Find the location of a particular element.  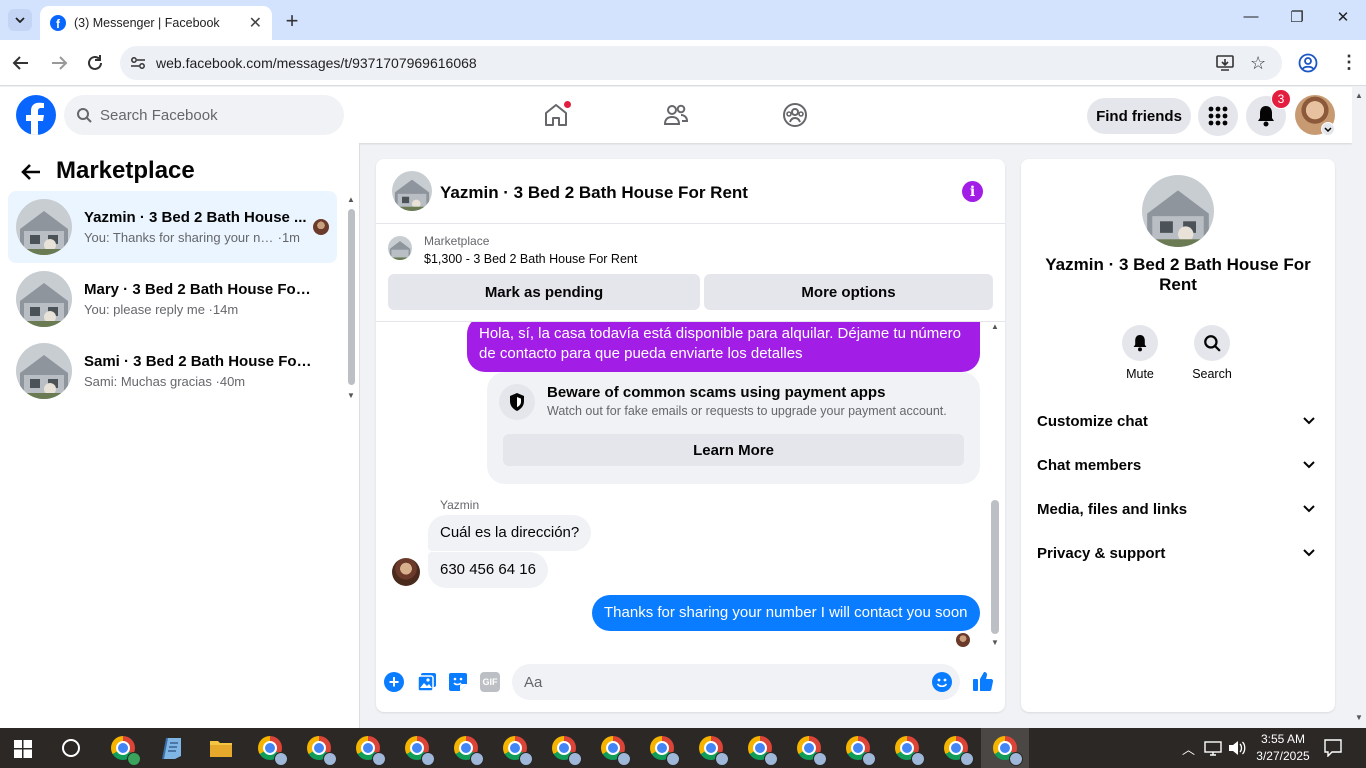

conversation-time: 14m is located at coordinates (225, 309).